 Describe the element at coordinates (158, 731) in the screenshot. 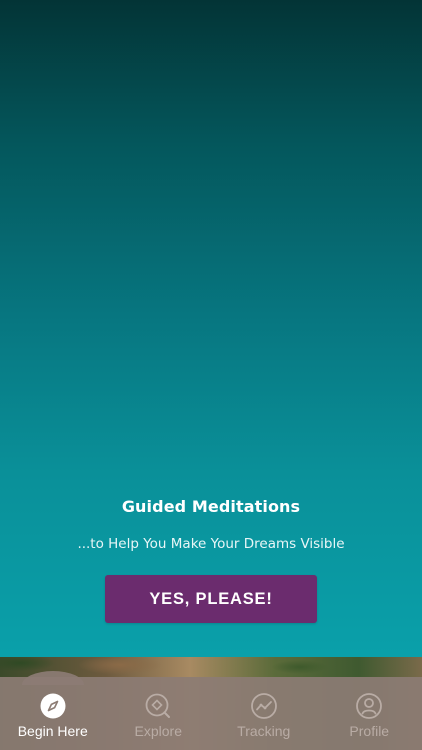

I see `tab-label: Explore` at that location.